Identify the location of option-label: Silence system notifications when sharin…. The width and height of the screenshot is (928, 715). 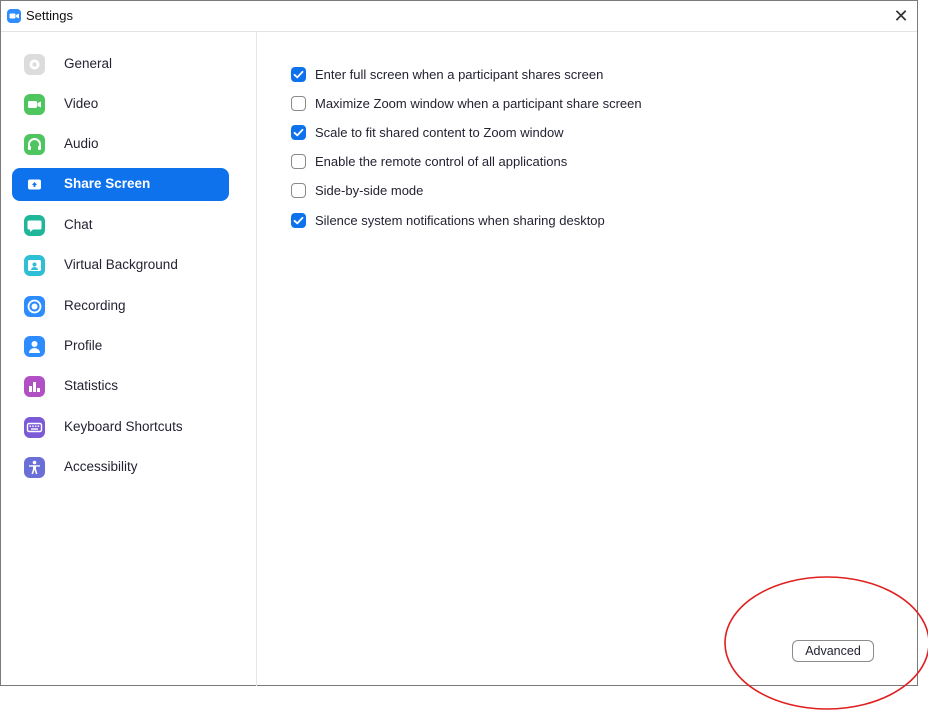
(460, 220).